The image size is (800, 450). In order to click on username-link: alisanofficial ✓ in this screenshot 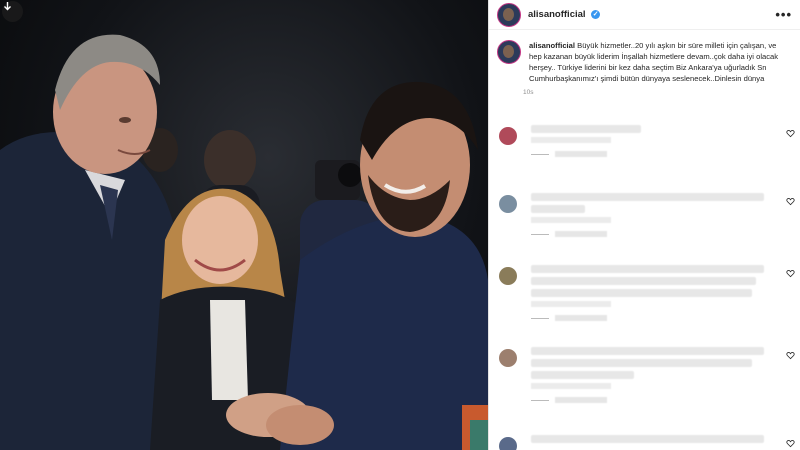, I will do `click(564, 14)`.